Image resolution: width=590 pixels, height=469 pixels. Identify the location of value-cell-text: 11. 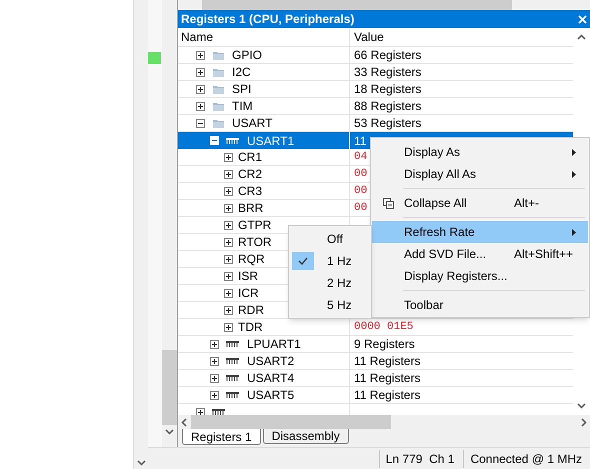
(360, 141).